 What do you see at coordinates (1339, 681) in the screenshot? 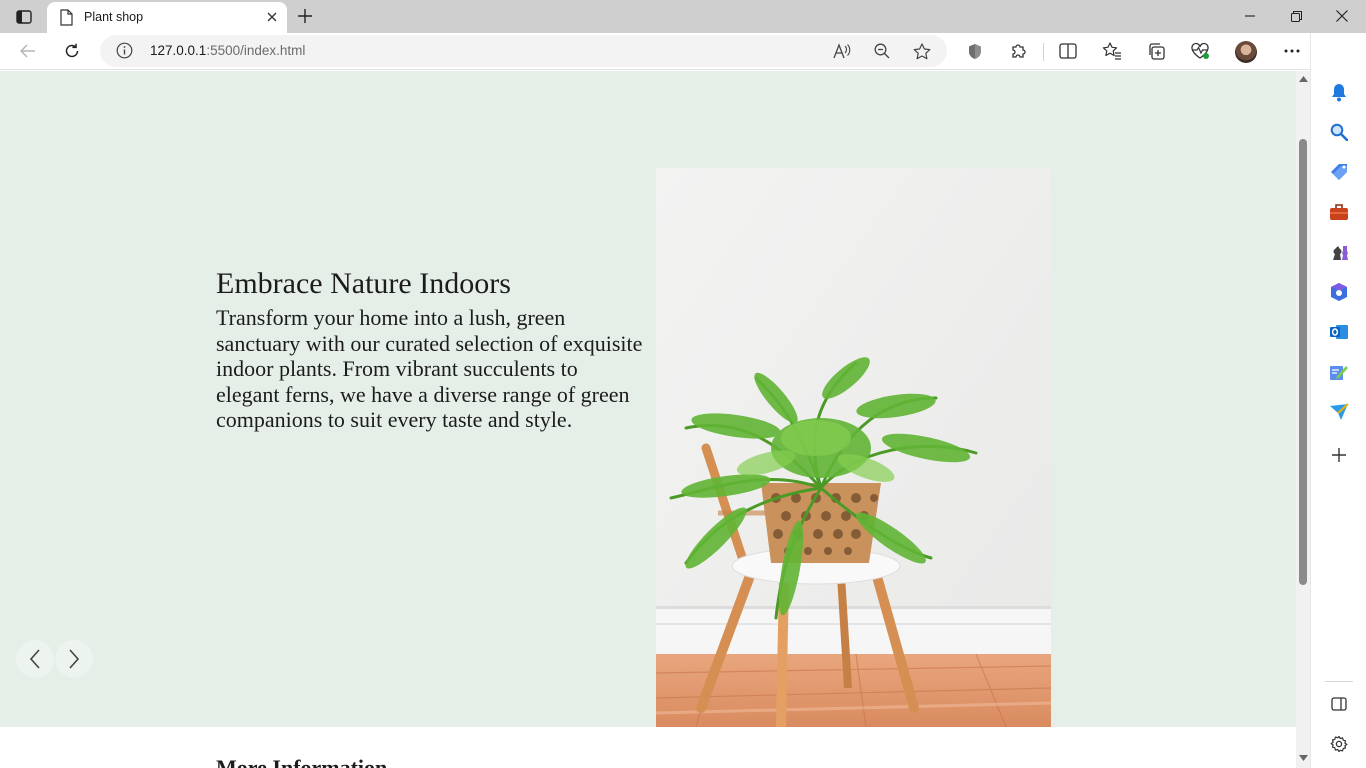
I see `sidebar-divider` at bounding box center [1339, 681].